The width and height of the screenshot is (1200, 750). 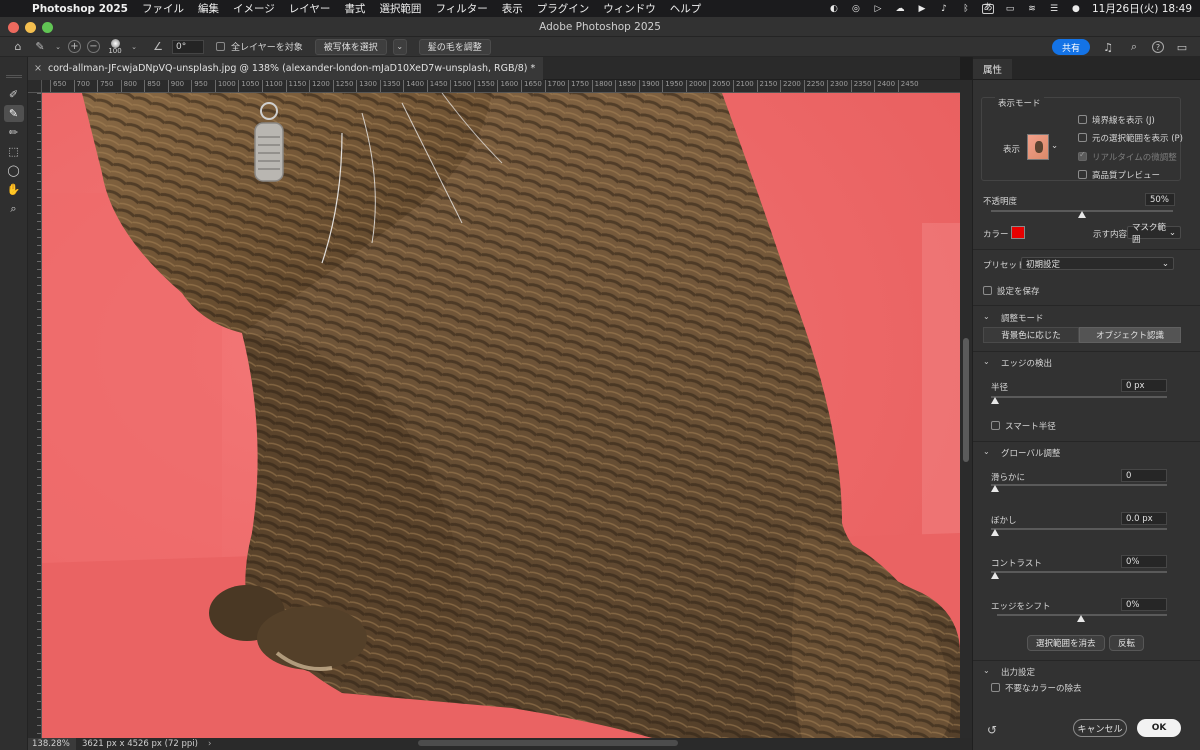 I want to click on vertical-scrollbar, so click(x=966, y=409).